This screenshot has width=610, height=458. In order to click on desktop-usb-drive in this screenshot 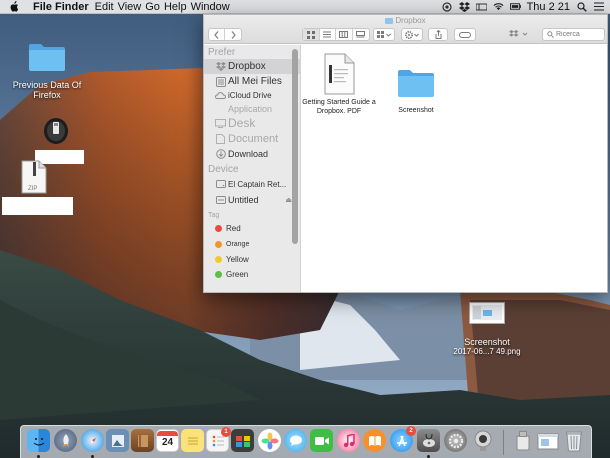, I will do `click(56, 131)`.